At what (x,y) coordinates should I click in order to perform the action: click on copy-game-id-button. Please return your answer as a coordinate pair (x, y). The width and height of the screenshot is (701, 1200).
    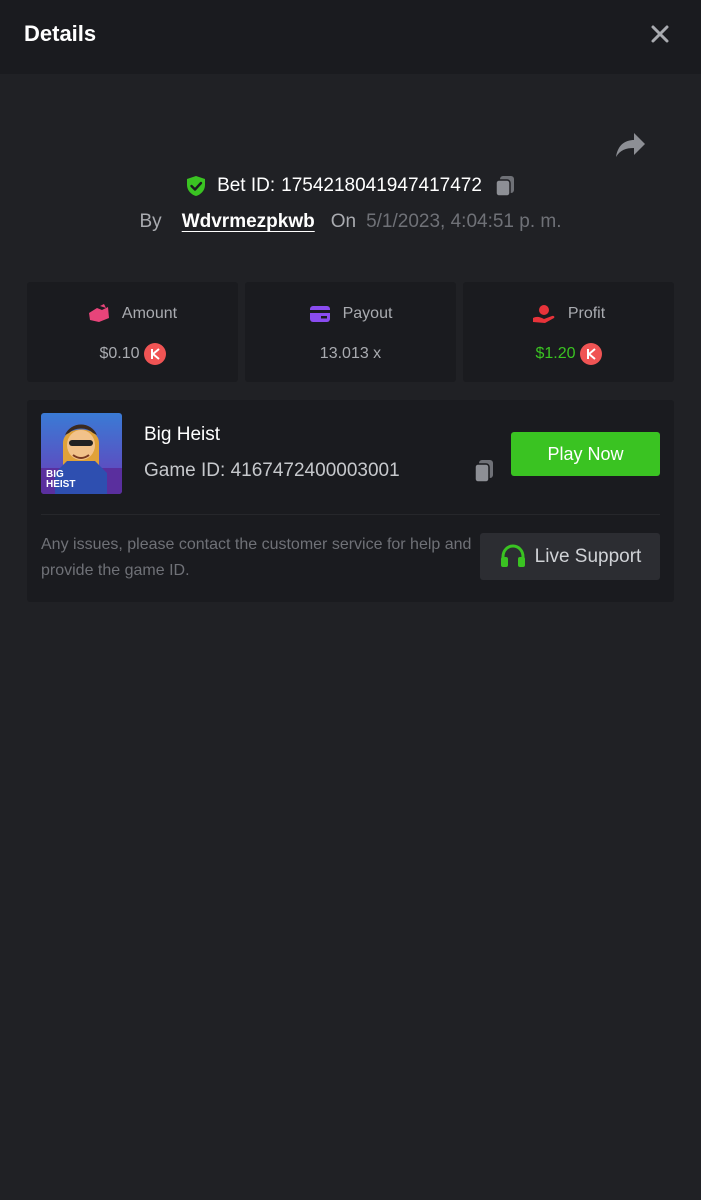
    Looking at the image, I should click on (484, 473).